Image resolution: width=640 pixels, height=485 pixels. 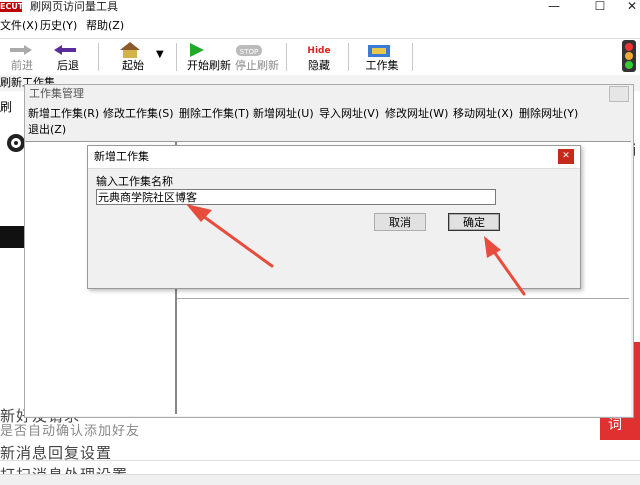 What do you see at coordinates (474, 222) in the screenshot?
I see `ok-button: 确定` at bounding box center [474, 222].